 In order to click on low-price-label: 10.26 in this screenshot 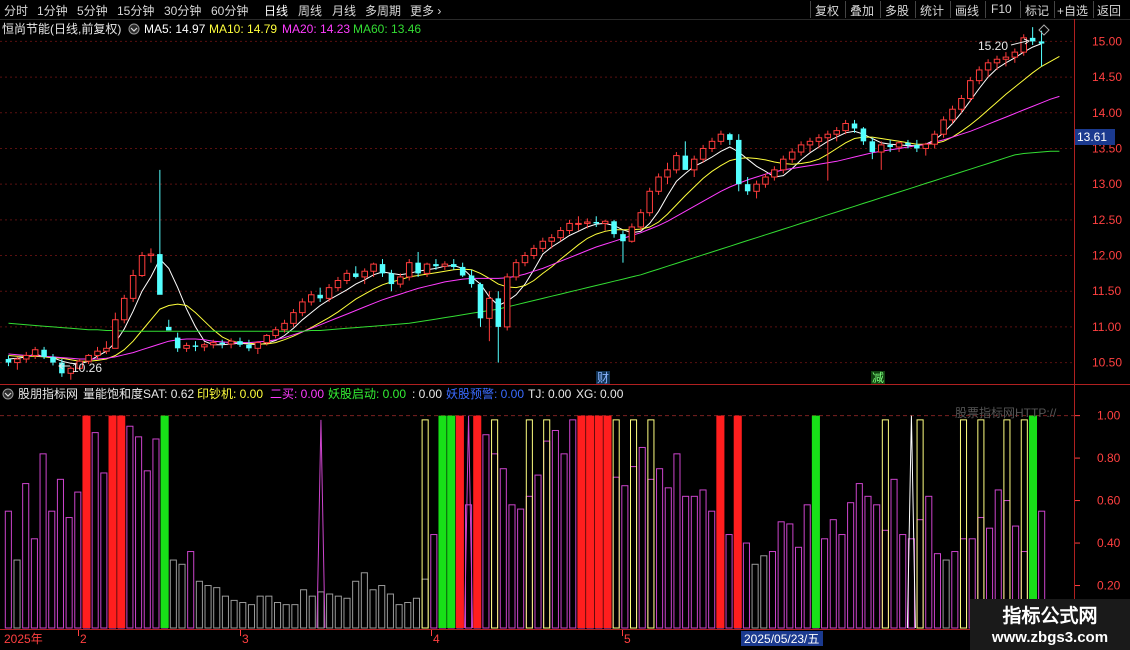, I will do `click(87, 368)`.